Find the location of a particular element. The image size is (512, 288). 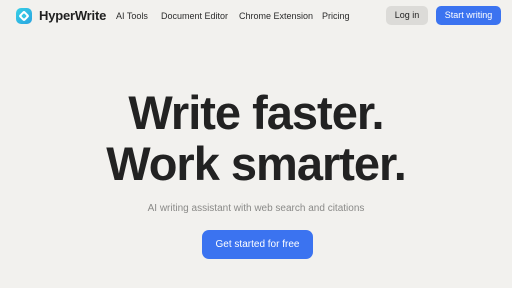

hyperwrite-logo-icon is located at coordinates (24, 16).